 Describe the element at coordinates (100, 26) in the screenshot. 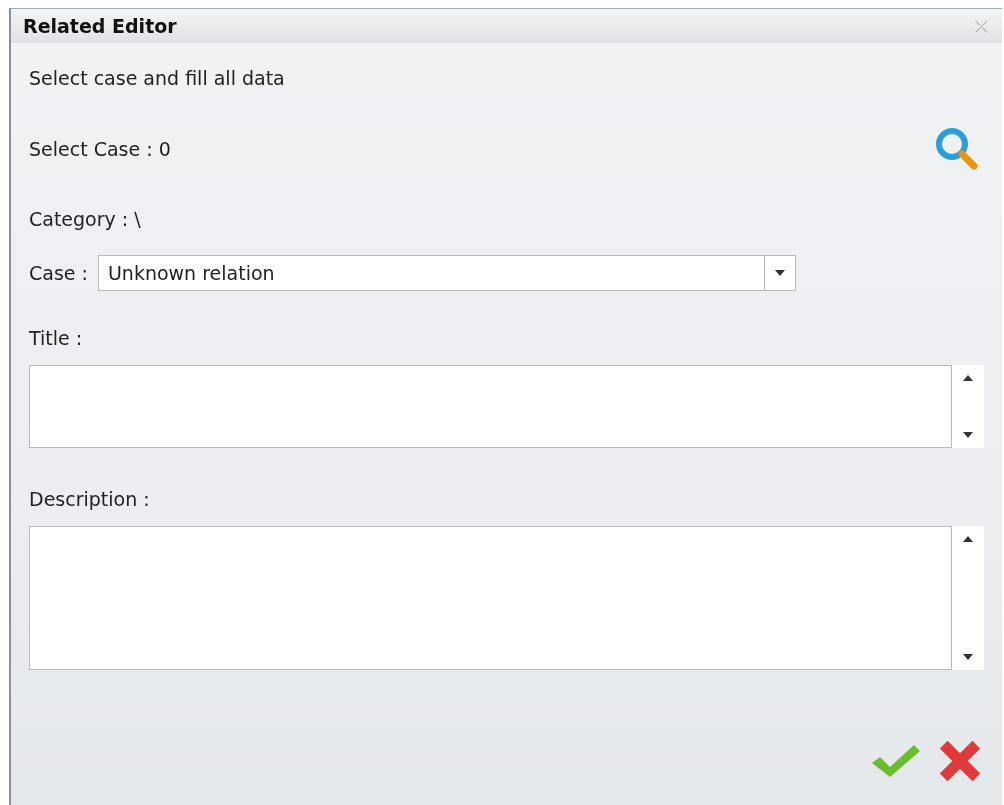

I see `window-title: Related Editor` at that location.